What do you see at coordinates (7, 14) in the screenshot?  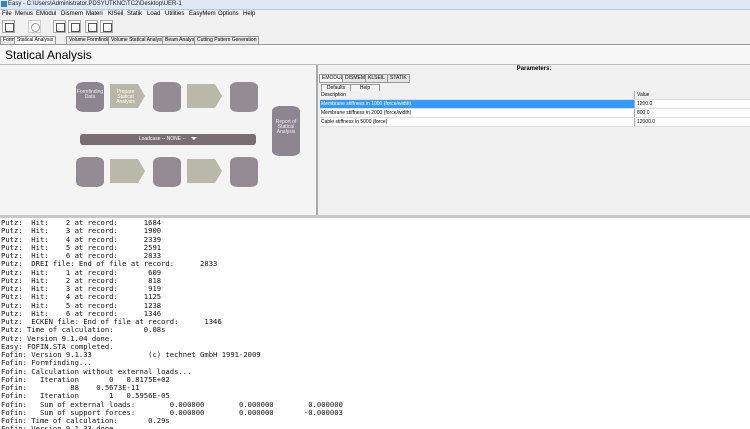 I see `menu-file: File` at bounding box center [7, 14].